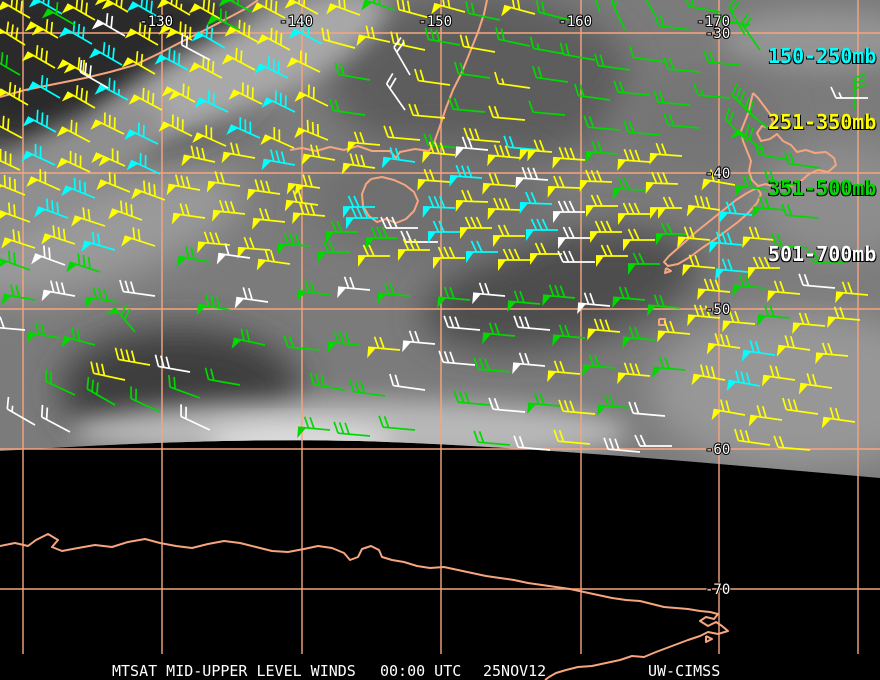  I want to click on caption-source: UW-CIMSS, so click(684, 671).